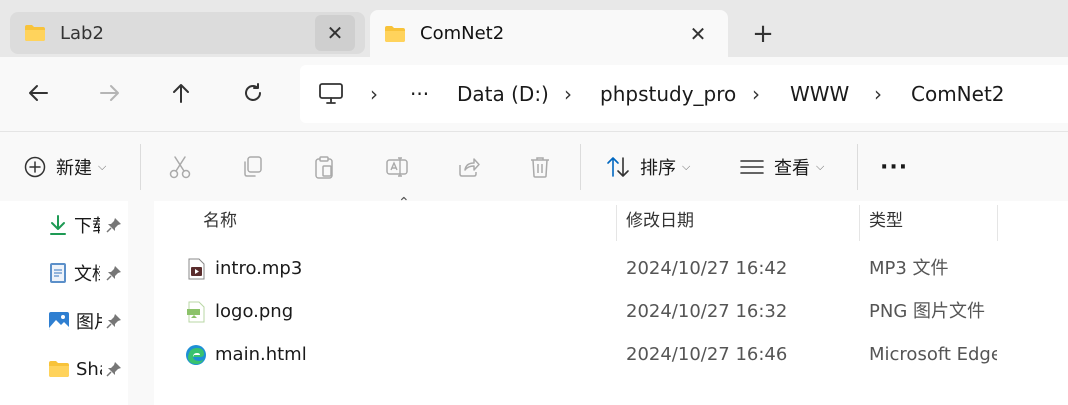 This screenshot has width=1068, height=405. Describe the element at coordinates (927, 311) in the screenshot. I see `file-type: PNG 图片文件` at that location.